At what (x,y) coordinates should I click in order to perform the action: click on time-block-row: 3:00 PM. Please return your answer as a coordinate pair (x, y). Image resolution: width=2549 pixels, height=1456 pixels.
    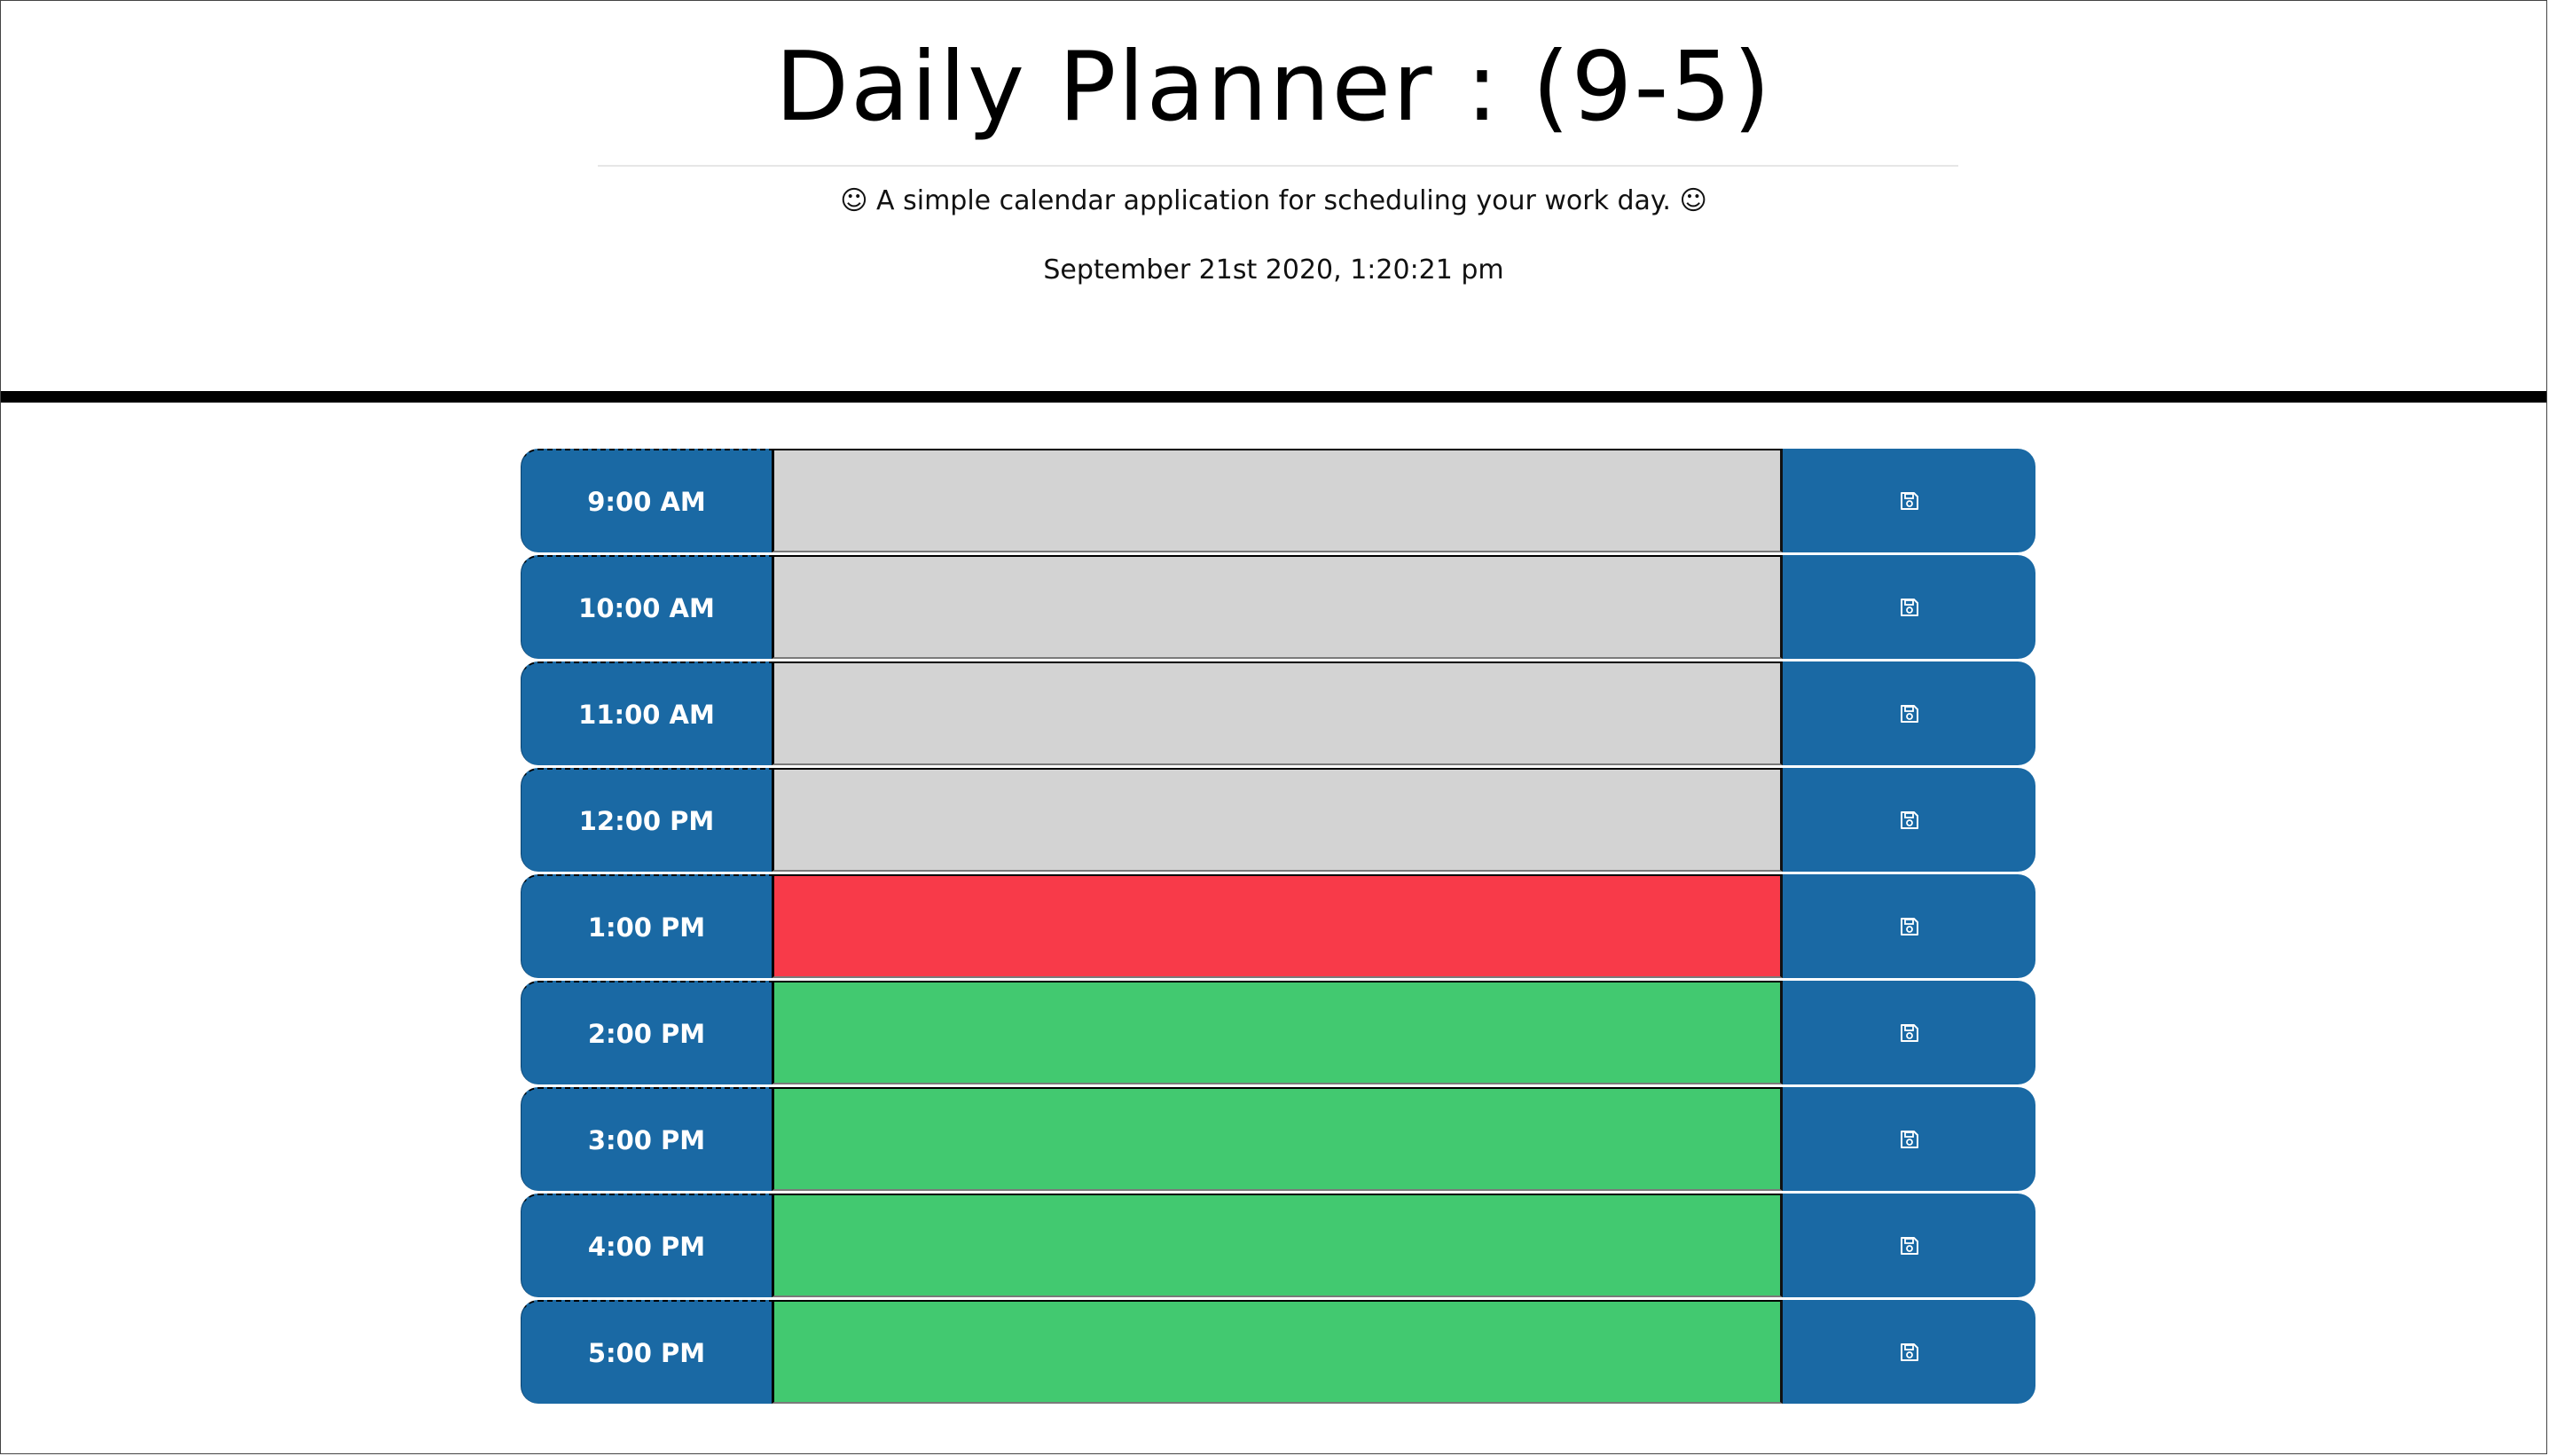
    Looking at the image, I should click on (1278, 1139).